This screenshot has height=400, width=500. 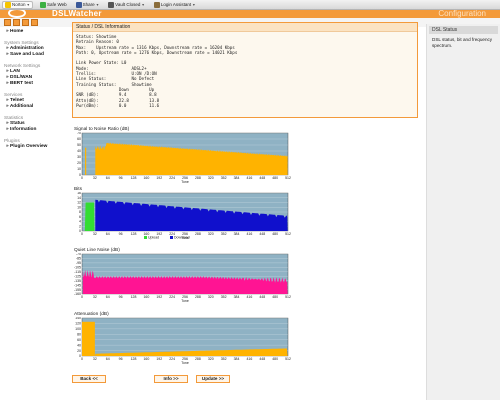 I want to click on qln-x-tick: 480, so click(x=275, y=297).